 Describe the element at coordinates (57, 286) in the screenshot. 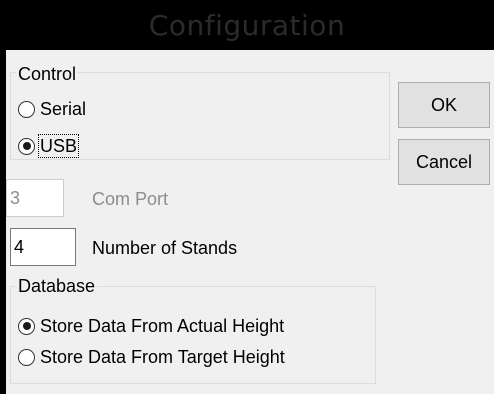

I see `database-group-label: Database` at that location.